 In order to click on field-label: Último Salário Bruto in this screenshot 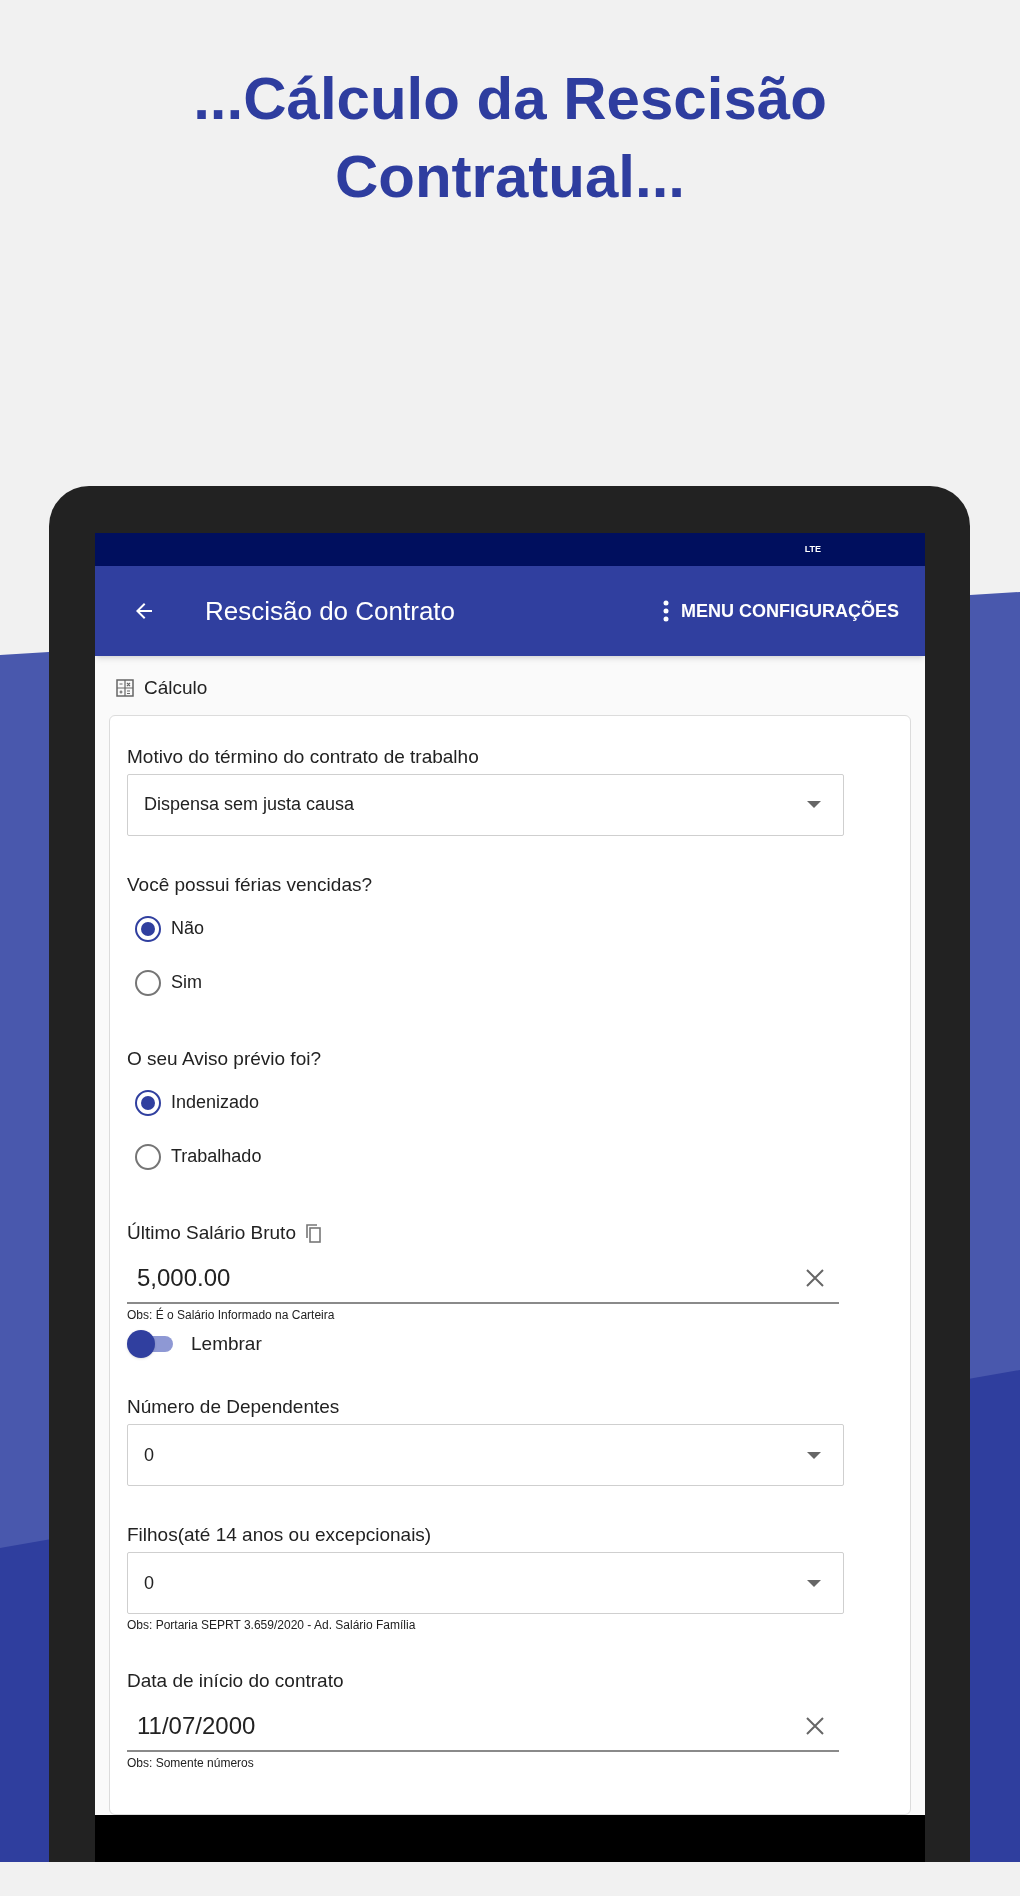, I will do `click(211, 1232)`.